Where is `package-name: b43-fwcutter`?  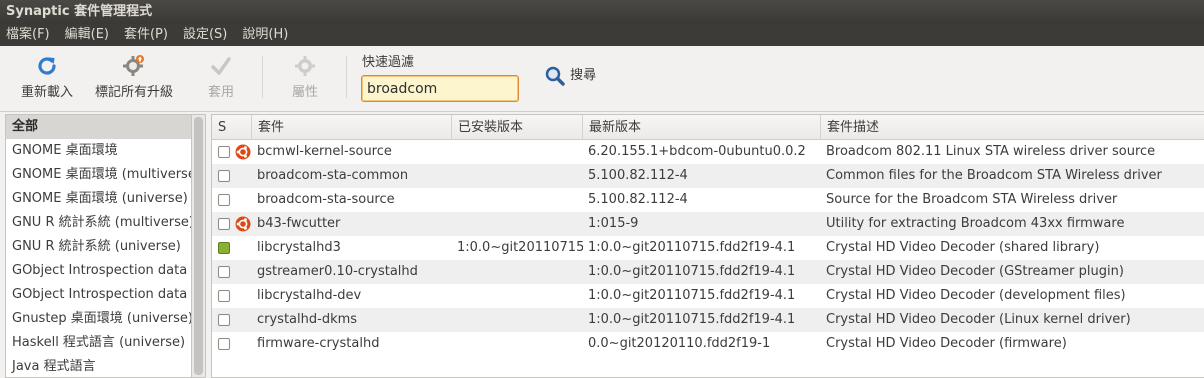
package-name: b43-fwcutter is located at coordinates (299, 223).